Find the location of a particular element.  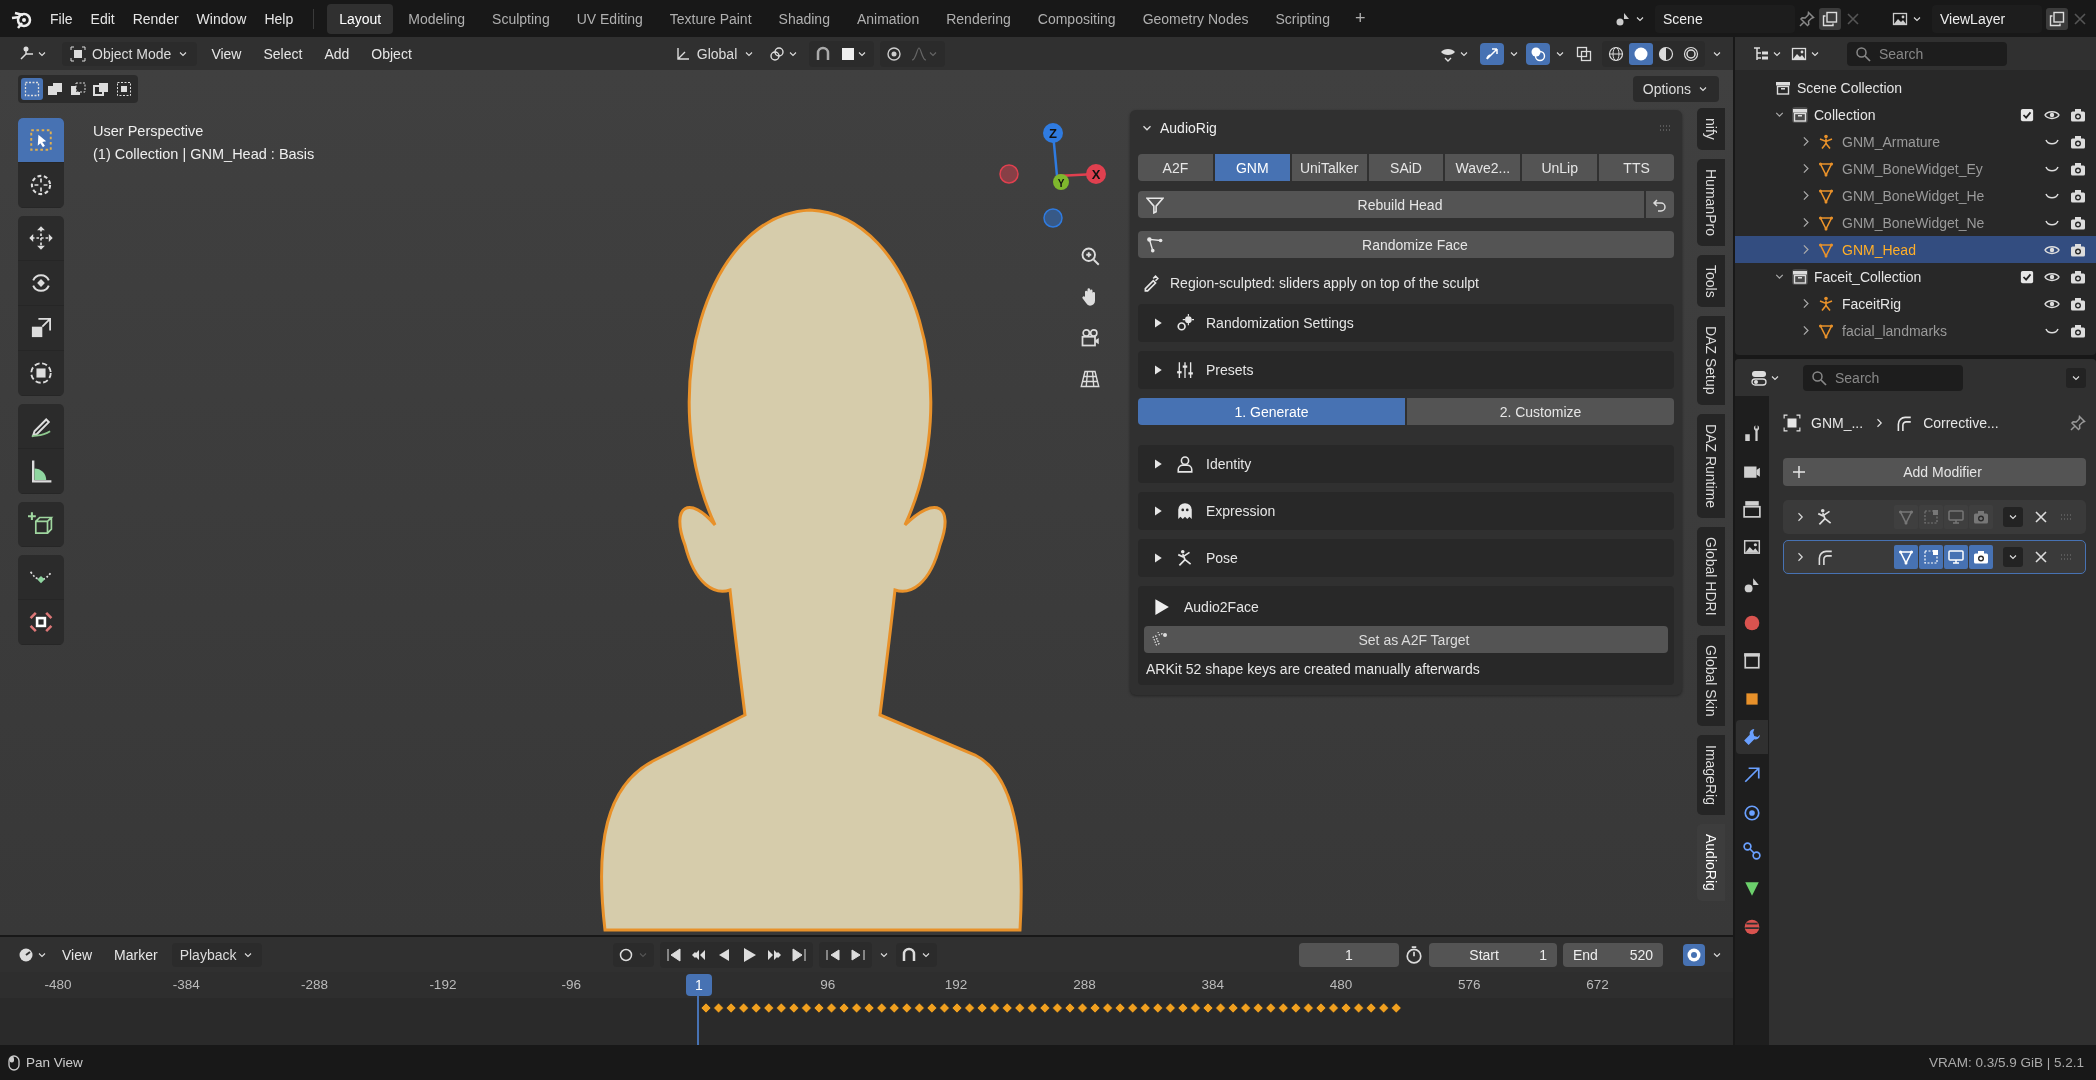

panel-title: AudioRig is located at coordinates (1188, 128).